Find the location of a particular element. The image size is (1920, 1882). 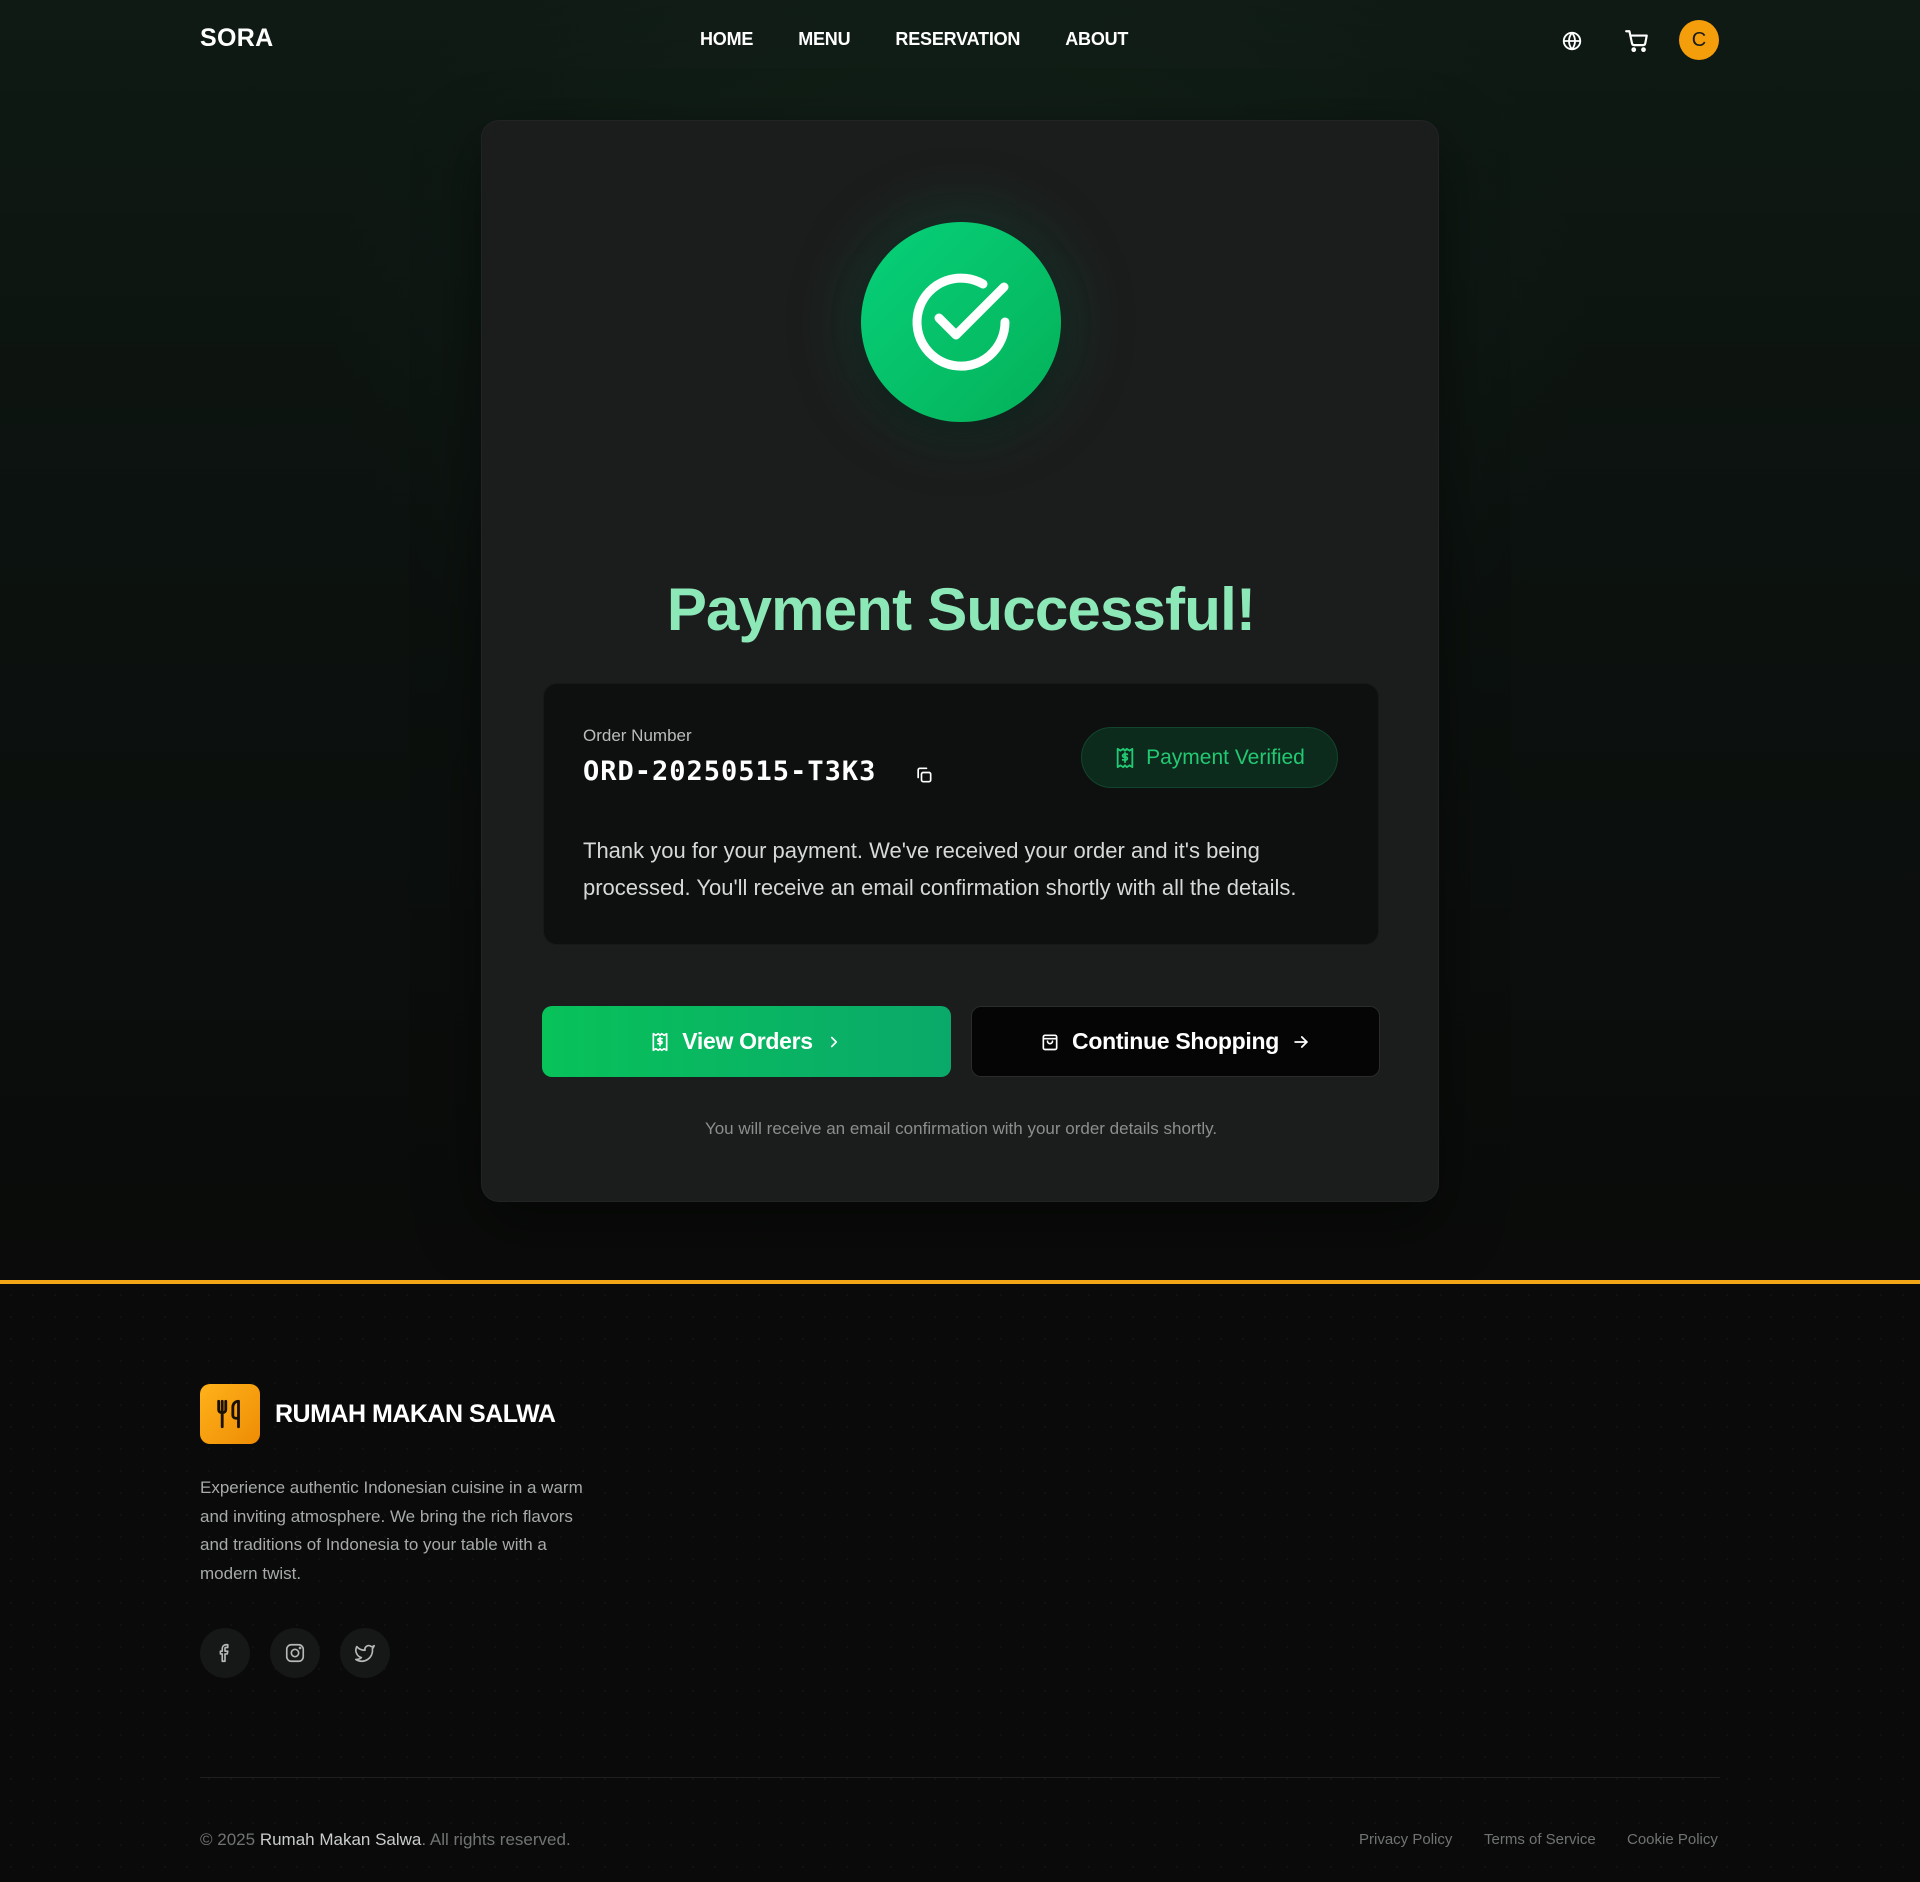

view-orders-button: View Orders is located at coordinates (746, 1041).